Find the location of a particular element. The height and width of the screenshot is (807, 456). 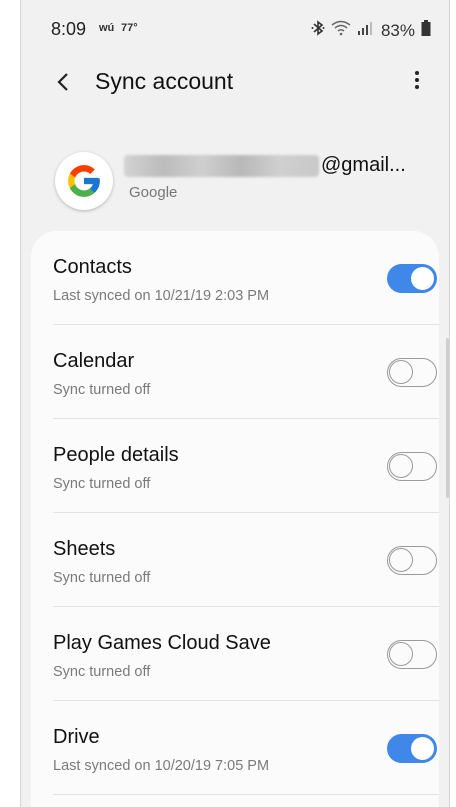

sync-item-name: Drive is located at coordinates (76, 737).